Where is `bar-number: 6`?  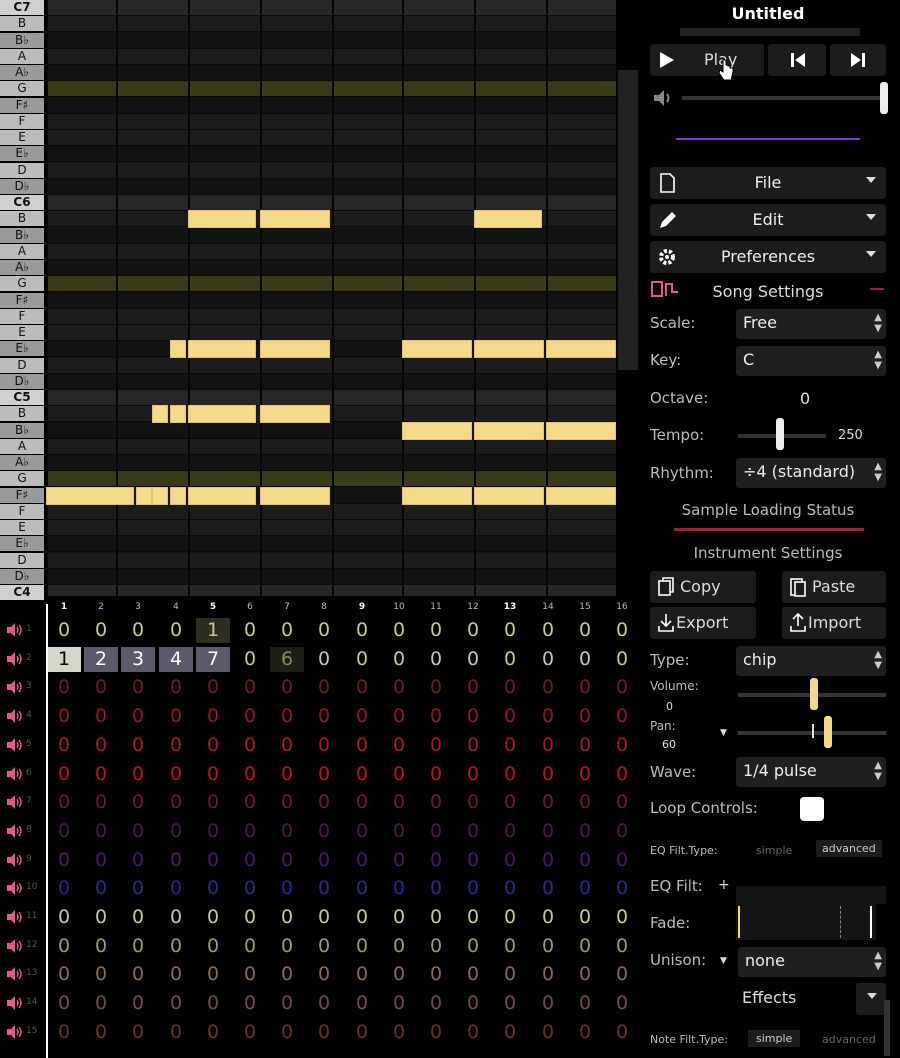 bar-number: 6 is located at coordinates (250, 607).